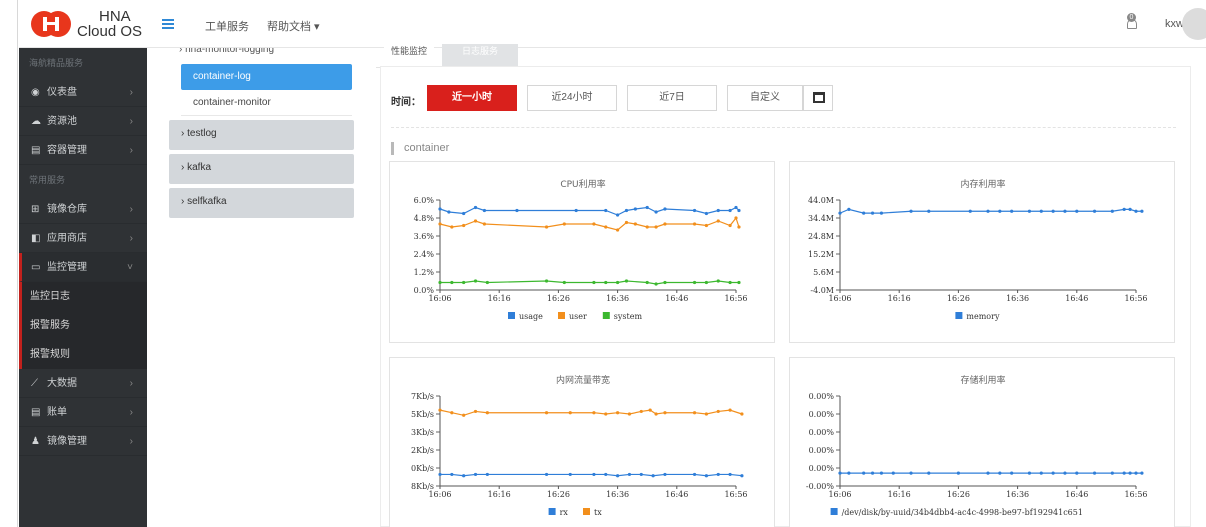 This screenshot has height=527, width=1206. I want to click on window-edge, so click(9, 263).